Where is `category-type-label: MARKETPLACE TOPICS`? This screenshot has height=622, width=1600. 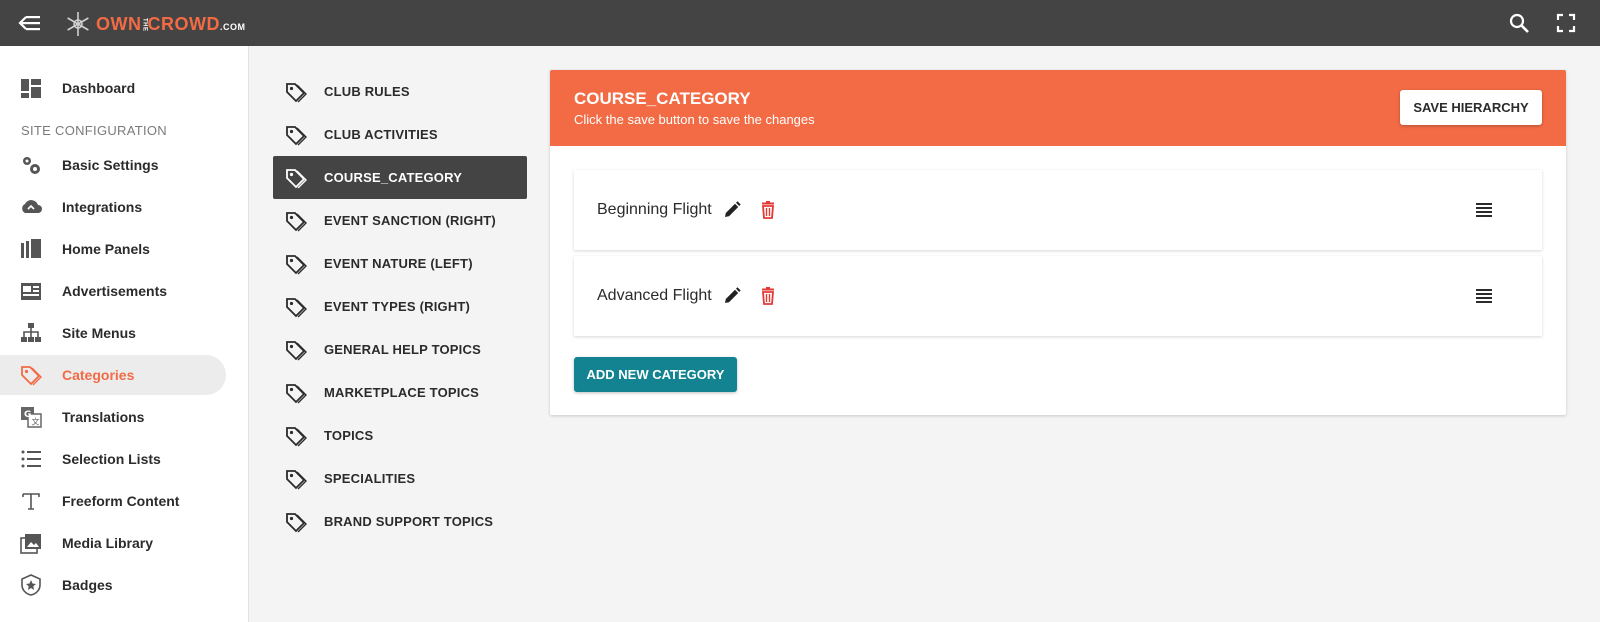 category-type-label: MARKETPLACE TOPICS is located at coordinates (402, 392).